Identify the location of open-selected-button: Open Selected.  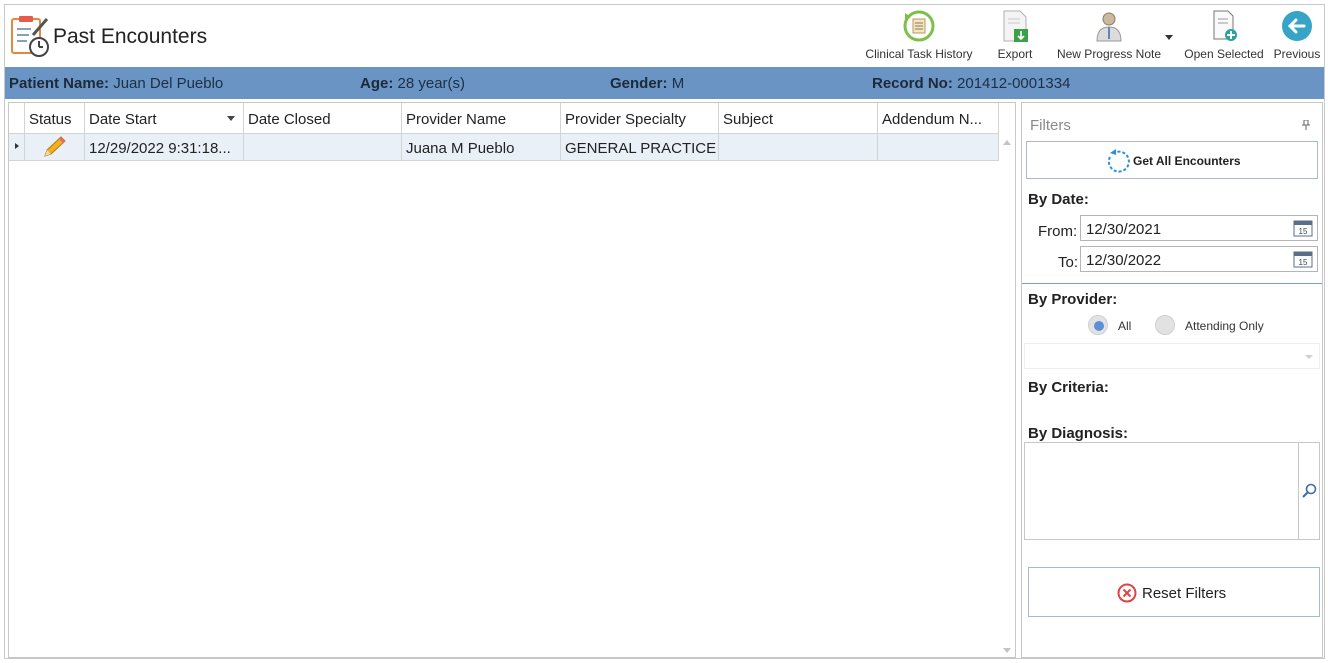
(1224, 36).